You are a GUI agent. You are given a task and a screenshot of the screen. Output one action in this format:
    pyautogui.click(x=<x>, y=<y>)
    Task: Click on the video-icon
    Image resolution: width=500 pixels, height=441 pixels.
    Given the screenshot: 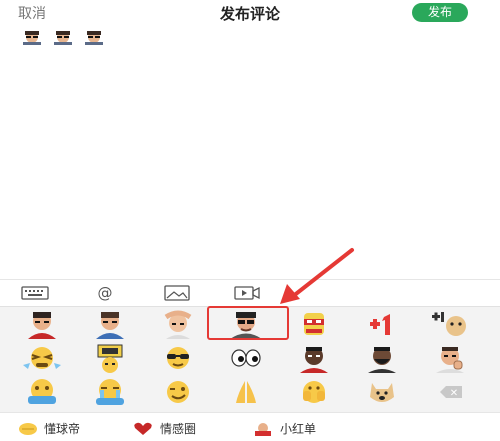 What is the action you would take?
    pyautogui.click(x=247, y=293)
    